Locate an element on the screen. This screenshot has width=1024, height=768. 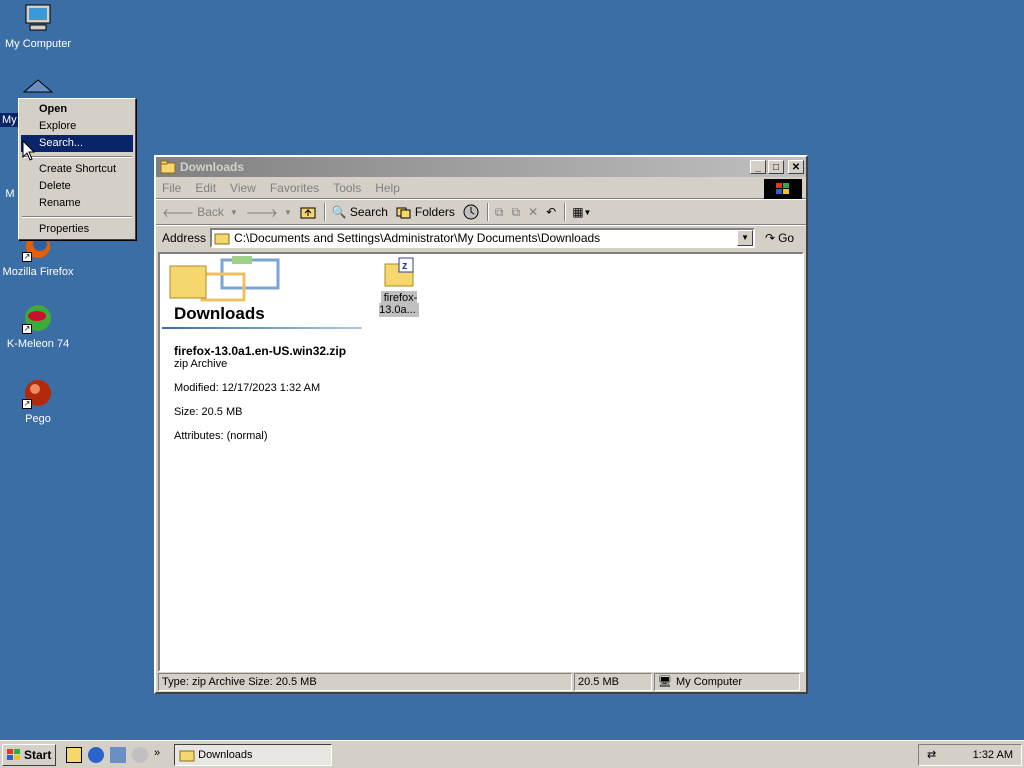
desktop-icon-label: My Computer is located at coordinates (38, 44).